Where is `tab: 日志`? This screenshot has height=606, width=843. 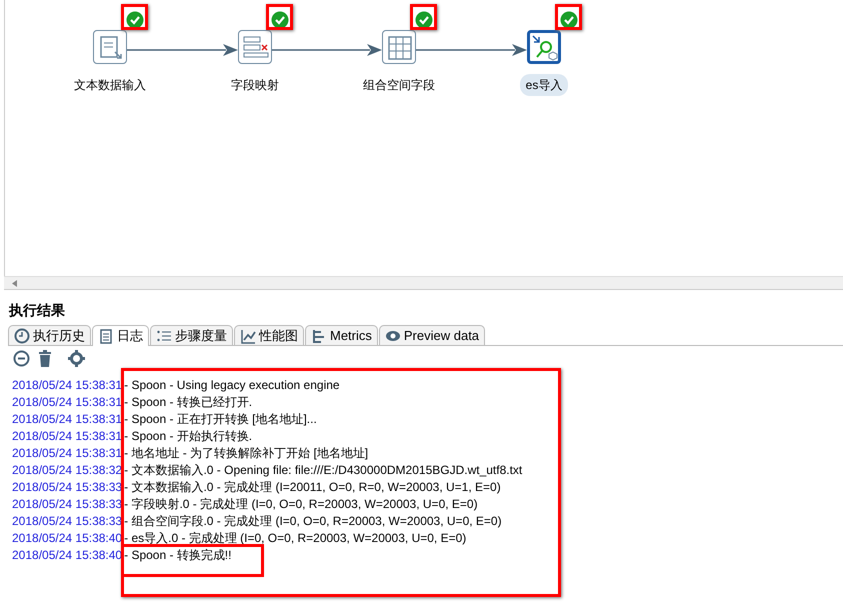
tab: 日志 is located at coordinates (120, 335).